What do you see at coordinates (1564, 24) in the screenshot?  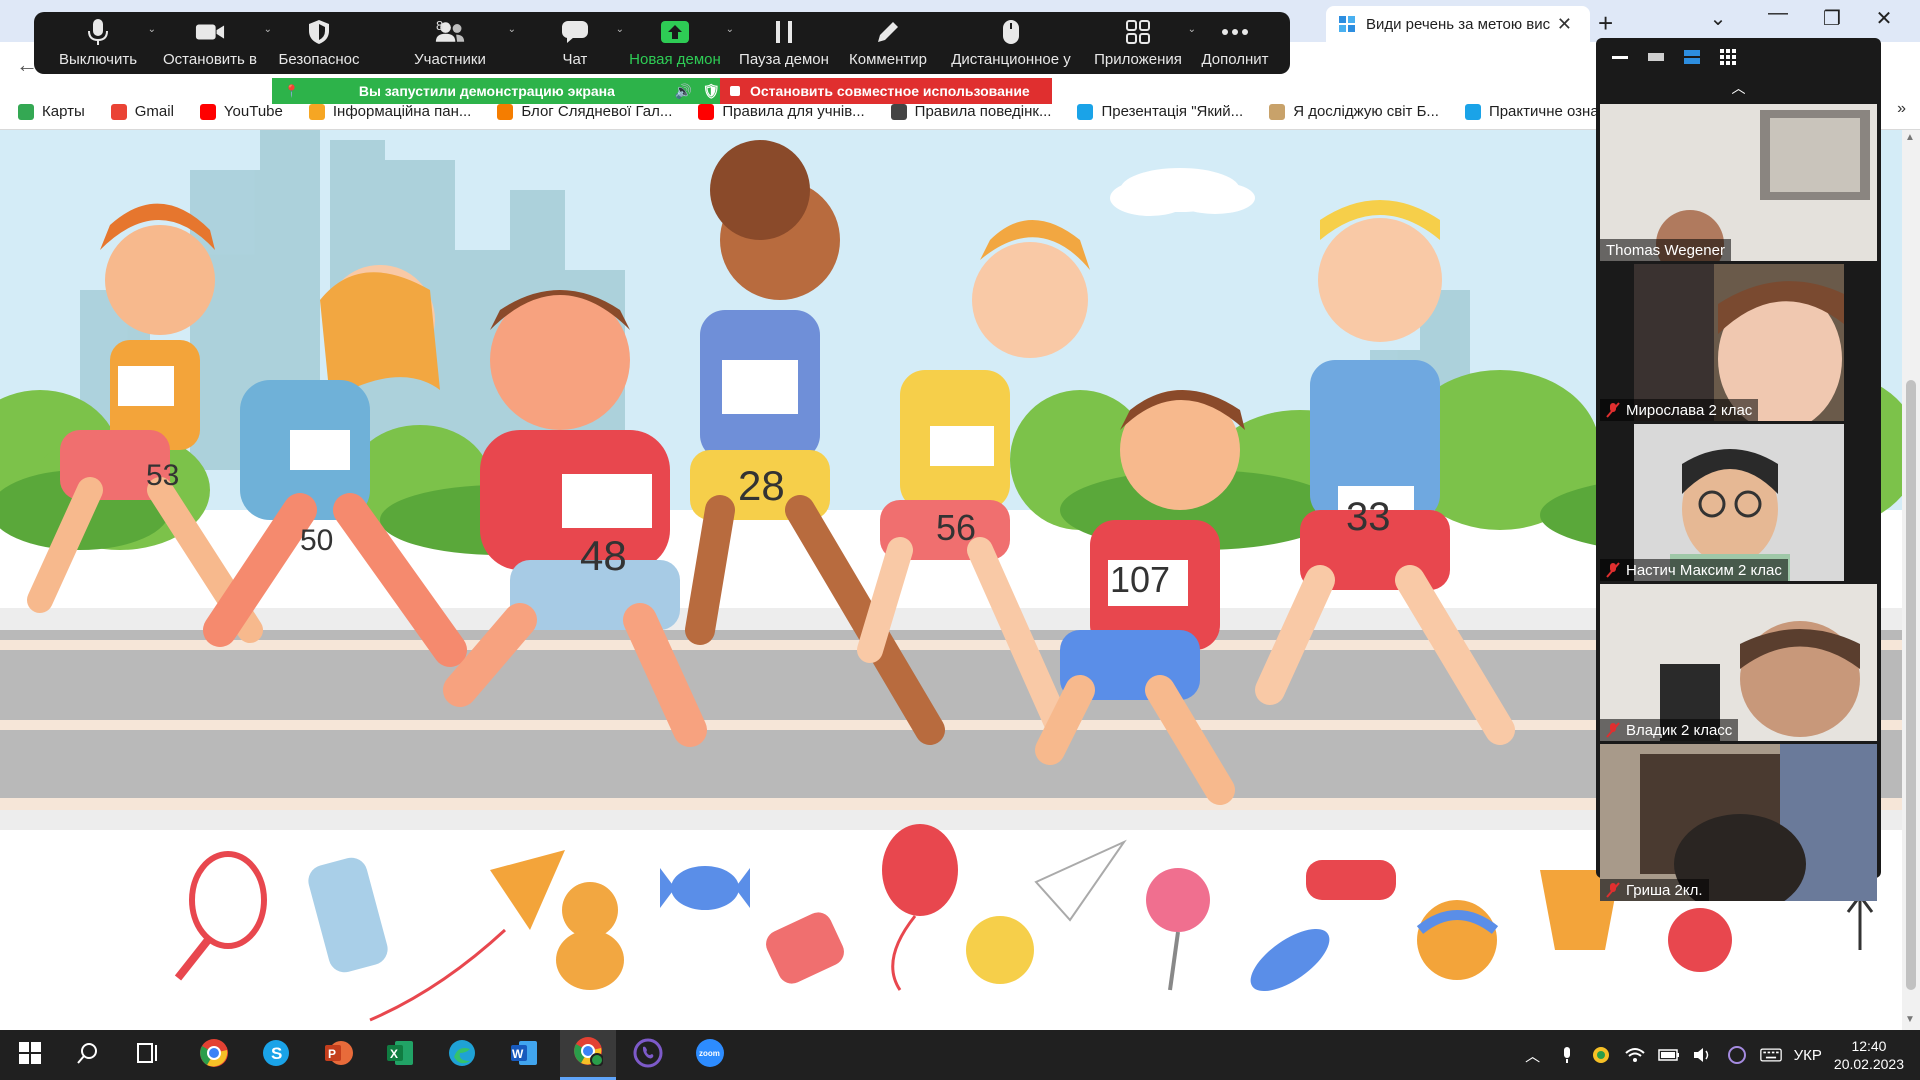 I see `close-icon: ✕` at bounding box center [1564, 24].